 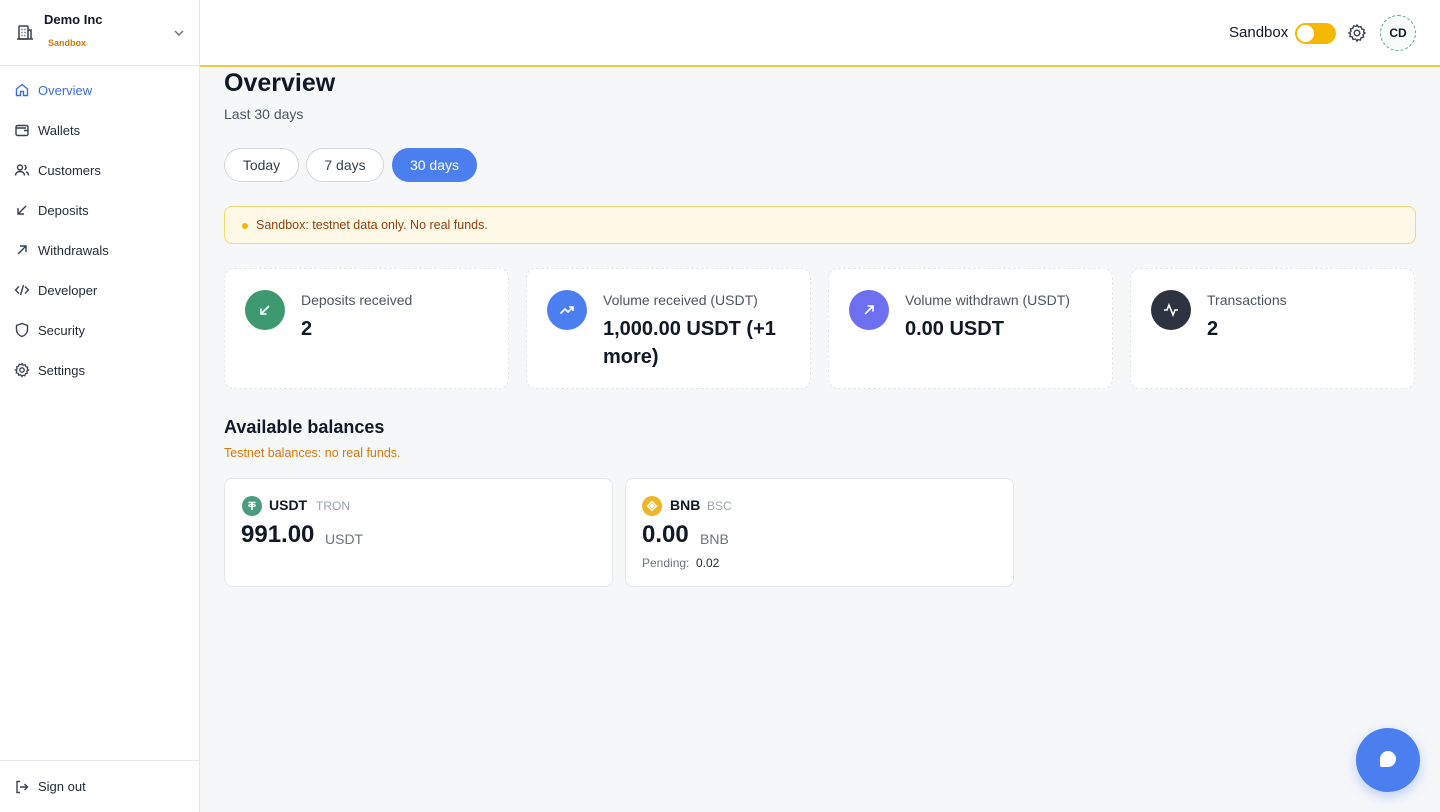 What do you see at coordinates (22, 130) in the screenshot?
I see `wallet-icon` at bounding box center [22, 130].